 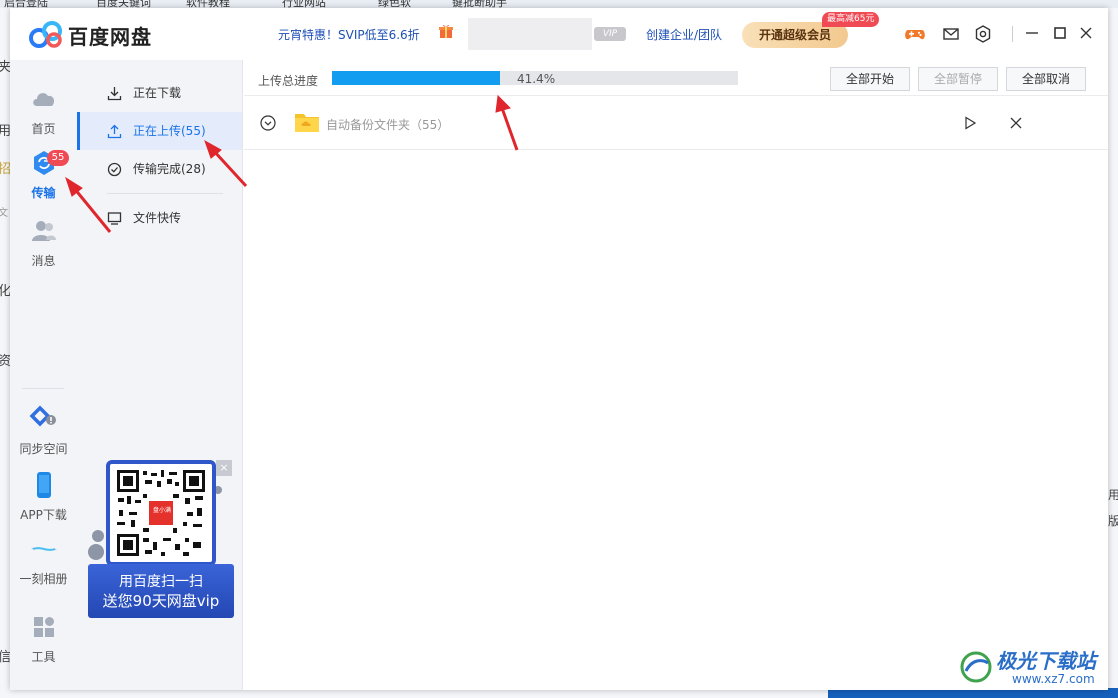 I want to click on promo-link: 元宵特惠！SVIP低至6.6折, so click(x=349, y=34).